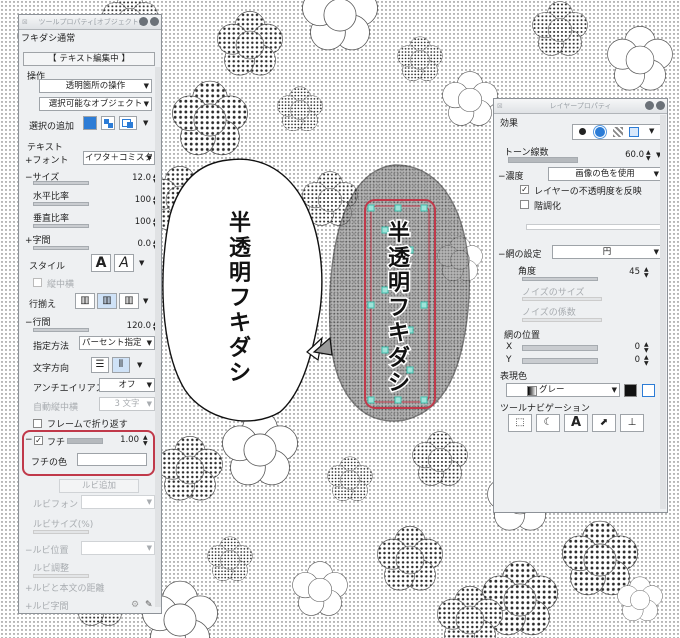 The height and width of the screenshot is (638, 680). Describe the element at coordinates (128, 123) in the screenshot. I see `add-selection-mode-button` at that location.